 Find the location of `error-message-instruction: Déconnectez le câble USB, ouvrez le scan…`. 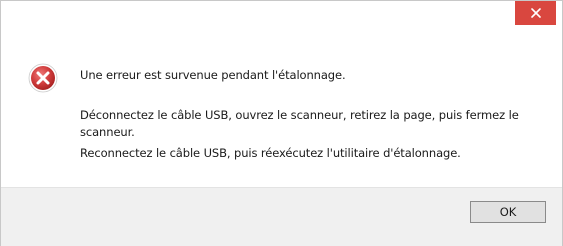

error-message-instruction: Déconnectez le câble USB, ouvrez le scan… is located at coordinates (299, 123).